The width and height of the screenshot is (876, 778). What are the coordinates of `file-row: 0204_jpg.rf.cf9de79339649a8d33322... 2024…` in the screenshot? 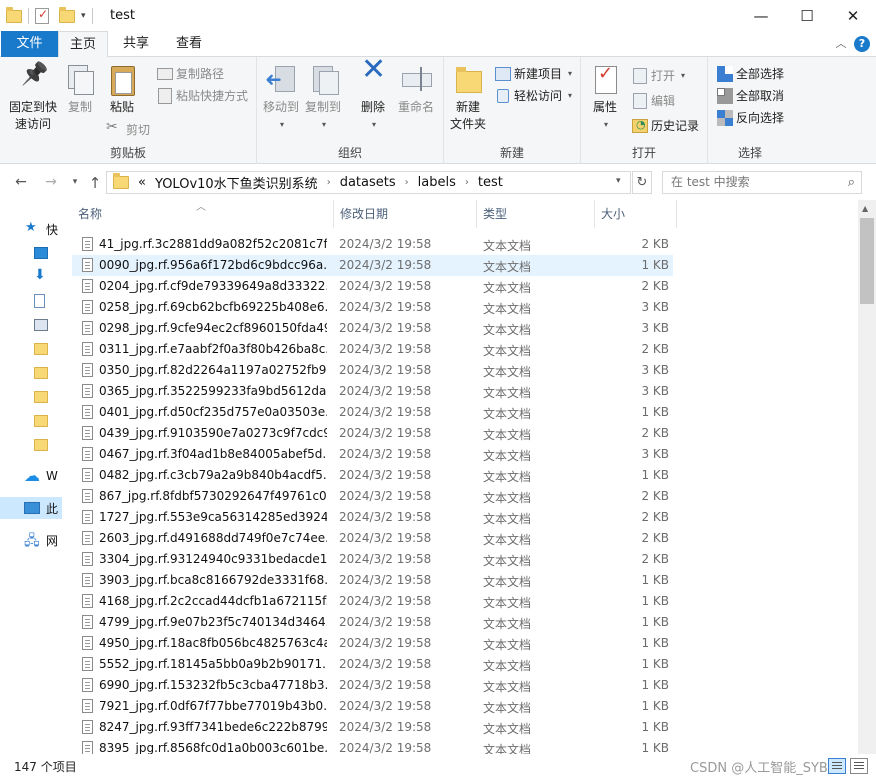 It's located at (372, 286).